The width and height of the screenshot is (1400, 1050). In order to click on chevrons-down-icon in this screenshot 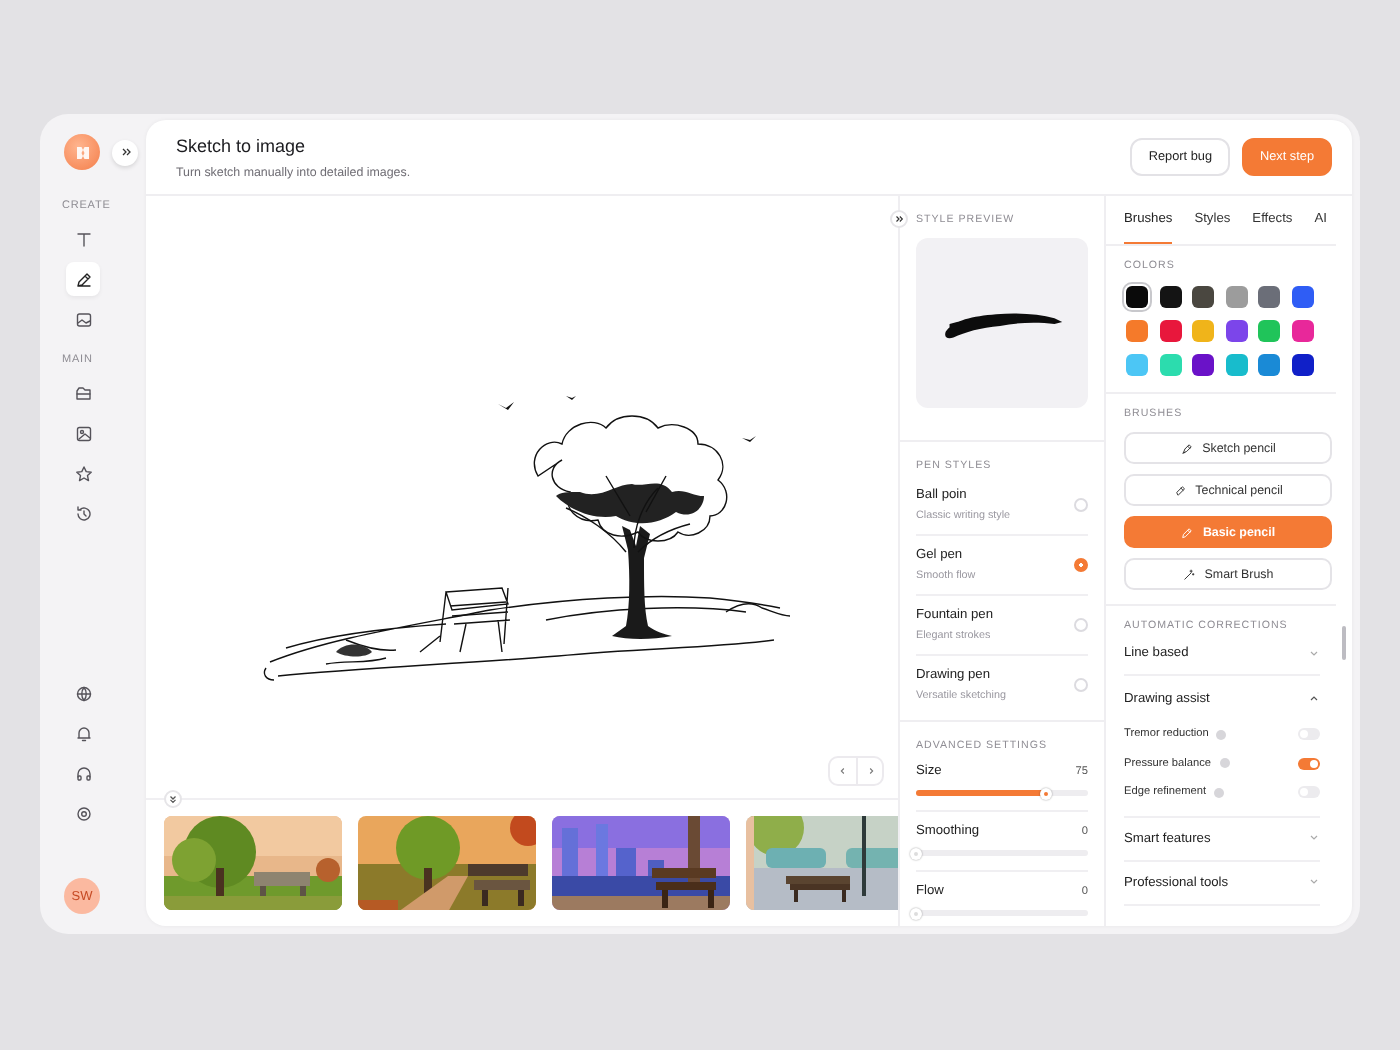, I will do `click(173, 799)`.